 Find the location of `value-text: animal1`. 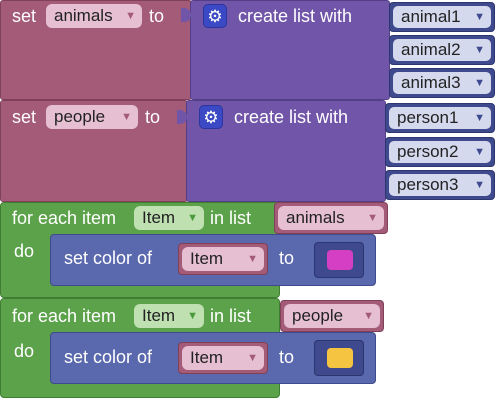

value-text: animal1 is located at coordinates (431, 16).